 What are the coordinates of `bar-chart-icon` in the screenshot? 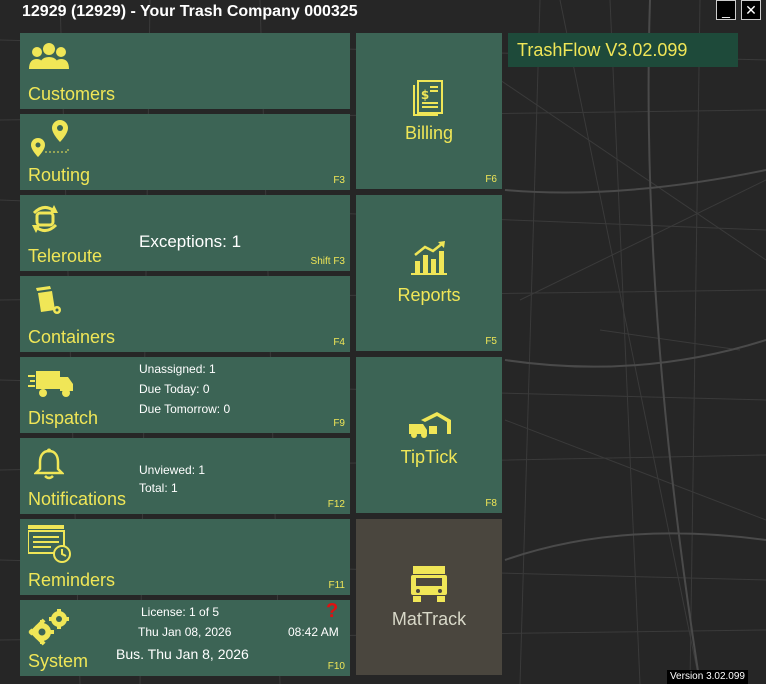 It's located at (429, 258).